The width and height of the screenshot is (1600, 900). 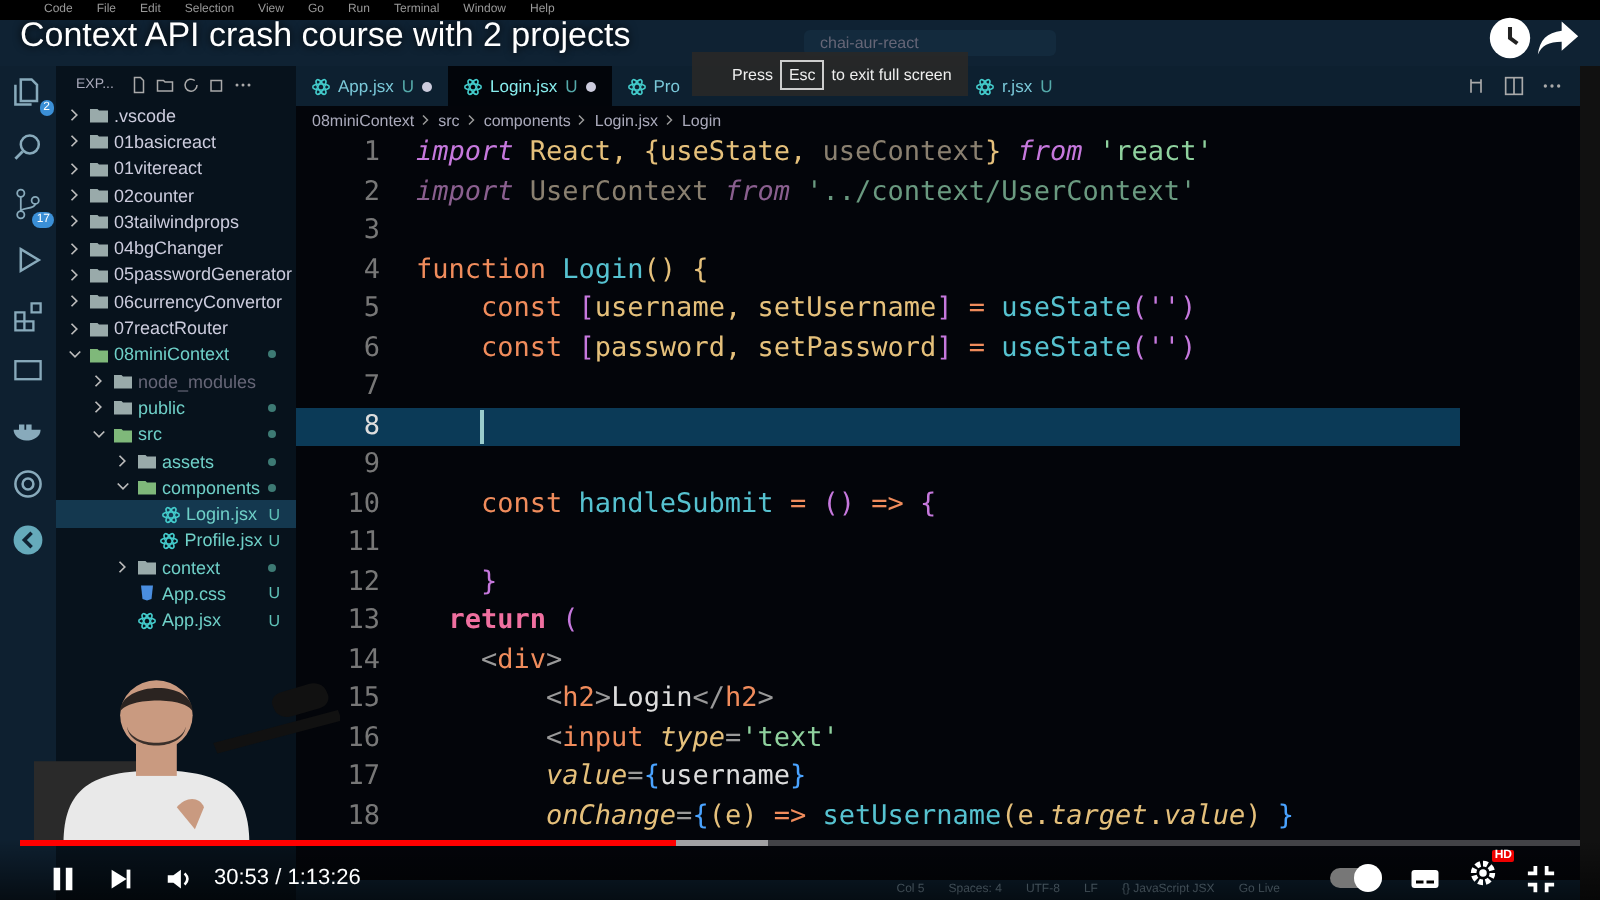 What do you see at coordinates (223, 540) in the screenshot?
I see `file-name: Profile.jsx` at bounding box center [223, 540].